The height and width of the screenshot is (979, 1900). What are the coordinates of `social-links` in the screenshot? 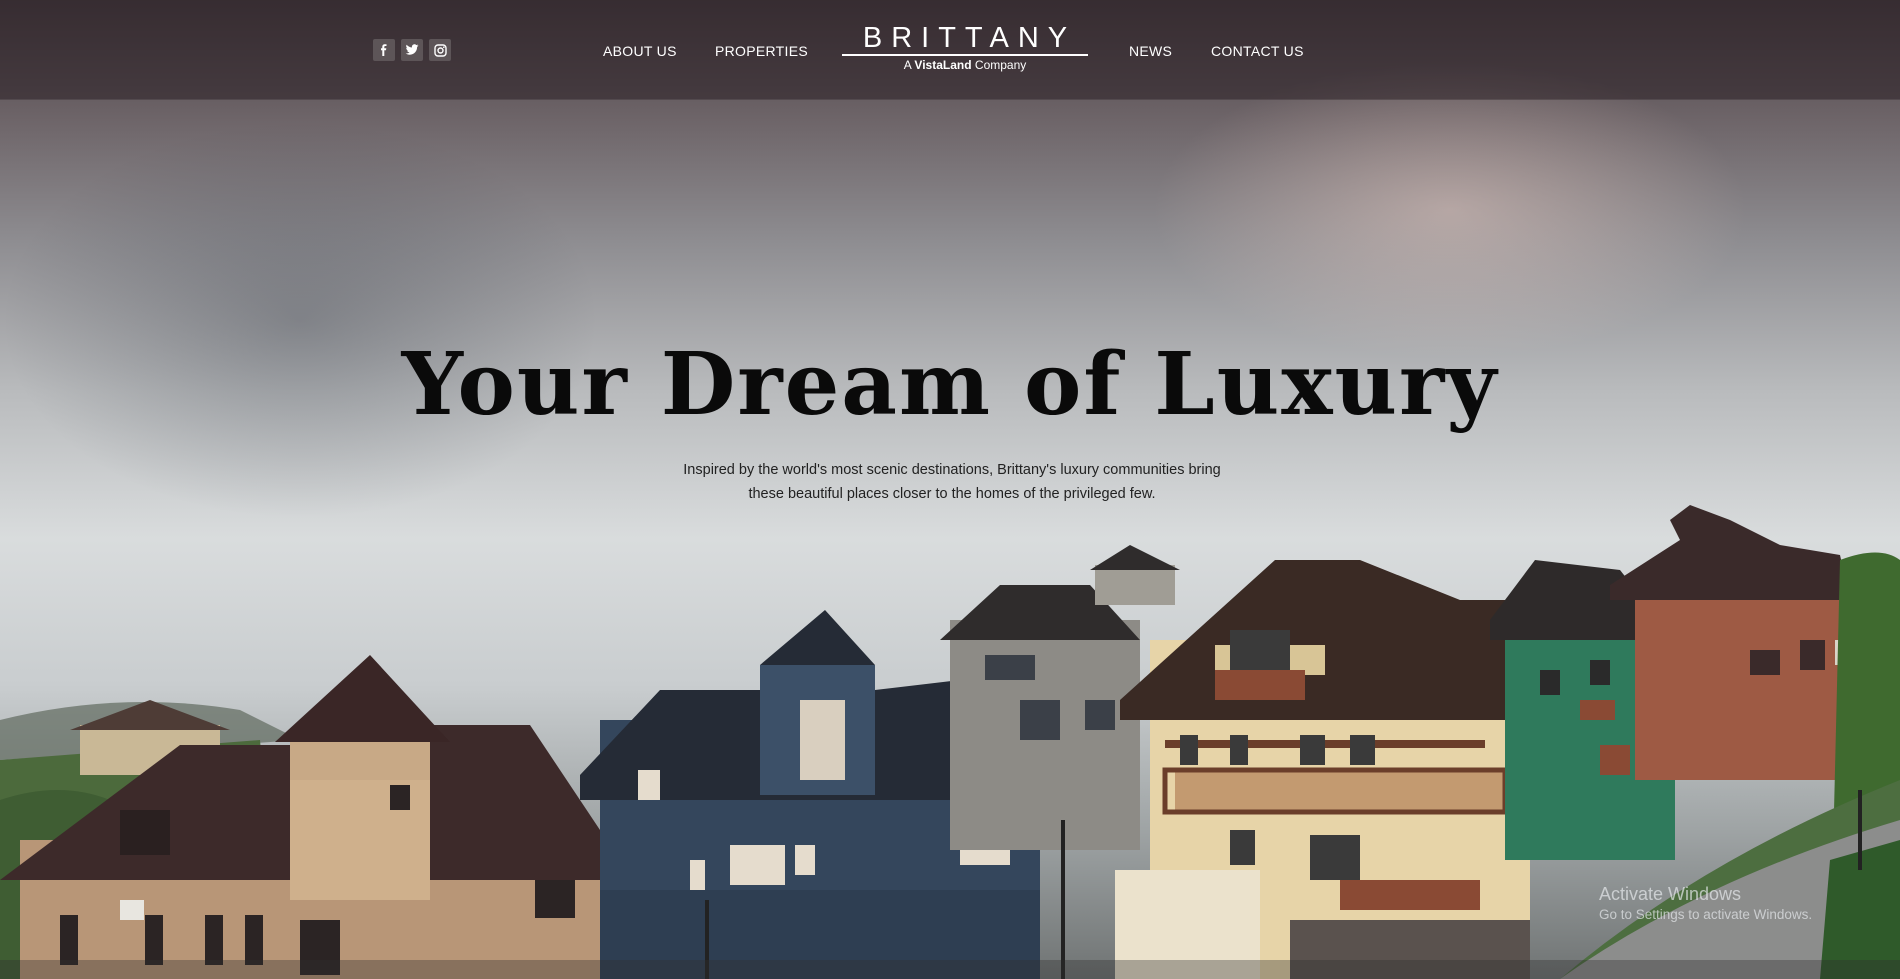 It's located at (412, 50).